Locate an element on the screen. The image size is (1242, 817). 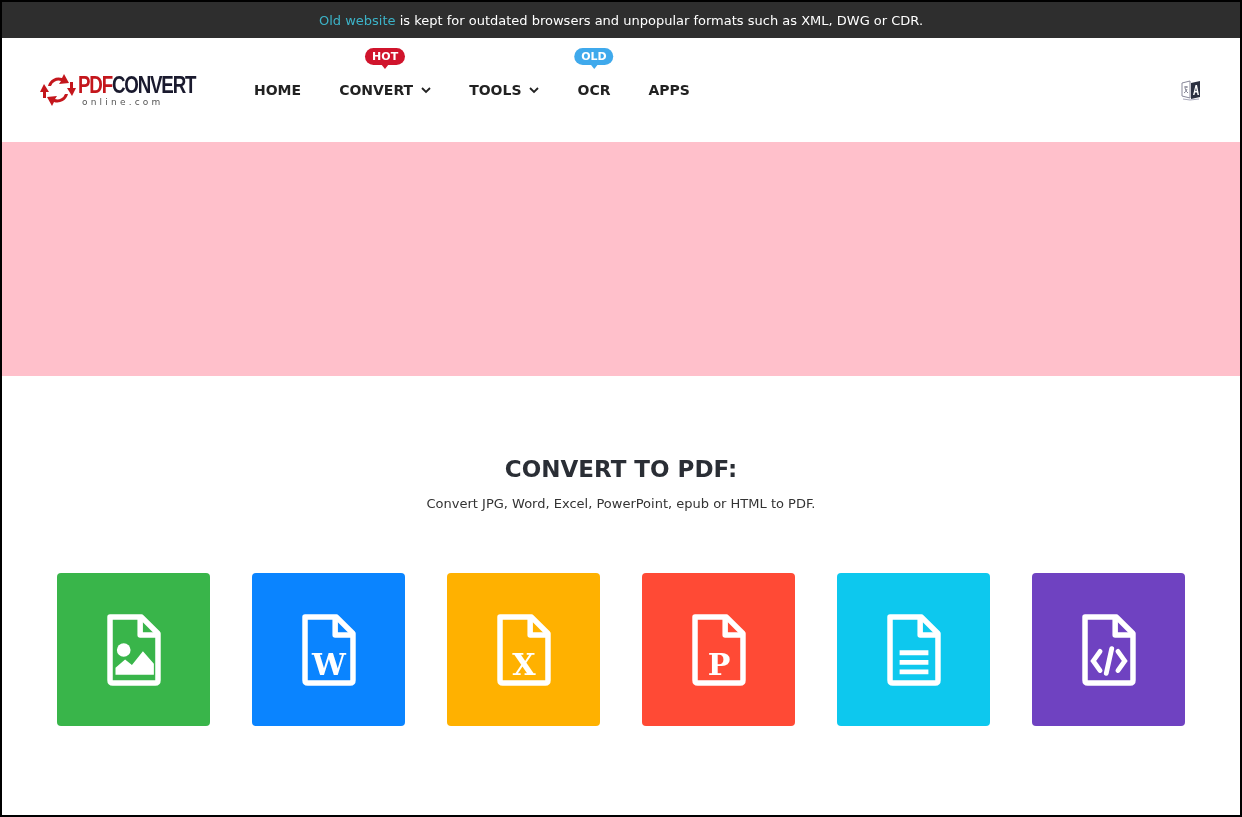
section-subtitle: Convert JPG, Word, Excel, PowerPoint, epub or HTML to PDF. is located at coordinates (621, 503).